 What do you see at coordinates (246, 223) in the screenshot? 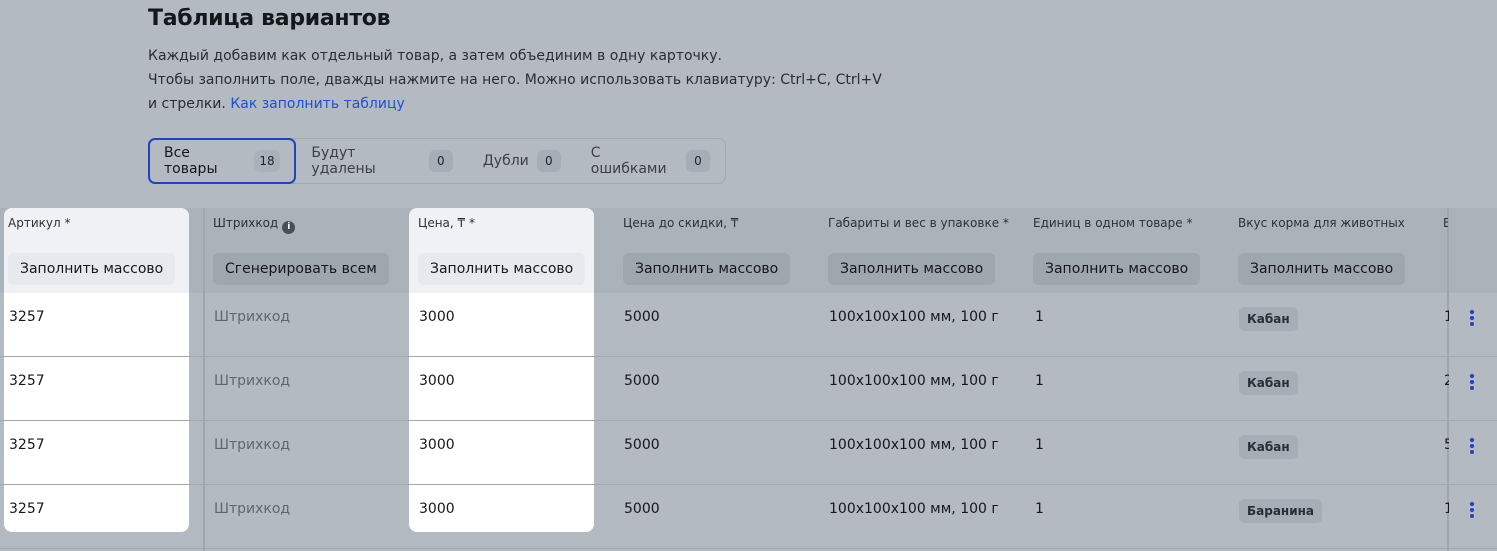
I see `header-label-text: Штрихкод` at bounding box center [246, 223].